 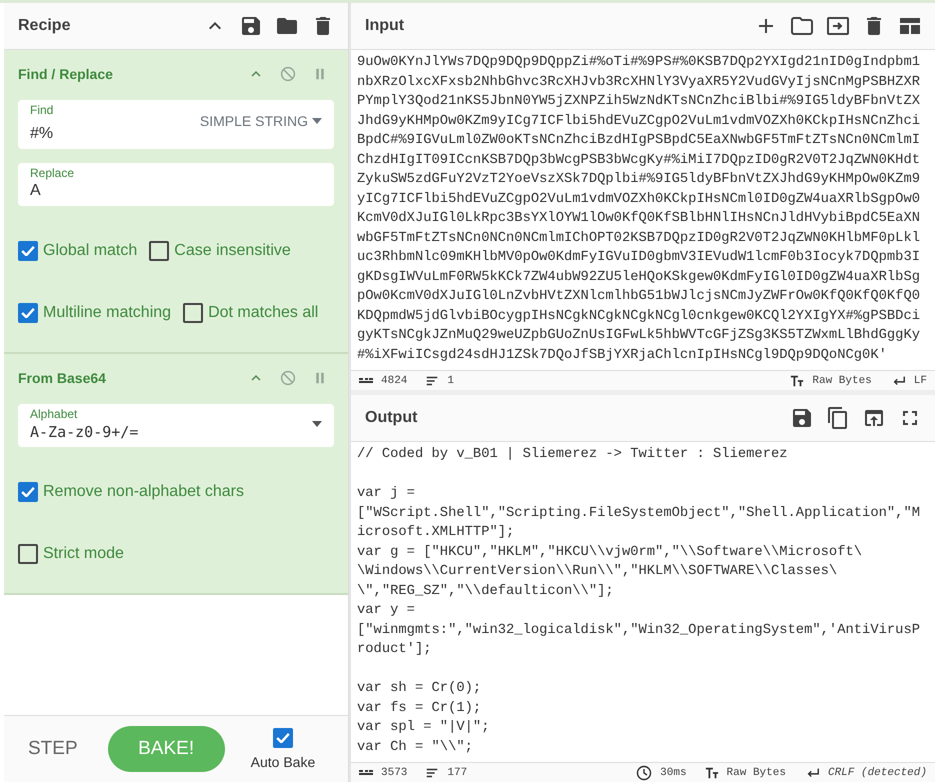 What do you see at coordinates (45, 26) in the screenshot?
I see `recipe-title: Recipe` at bounding box center [45, 26].